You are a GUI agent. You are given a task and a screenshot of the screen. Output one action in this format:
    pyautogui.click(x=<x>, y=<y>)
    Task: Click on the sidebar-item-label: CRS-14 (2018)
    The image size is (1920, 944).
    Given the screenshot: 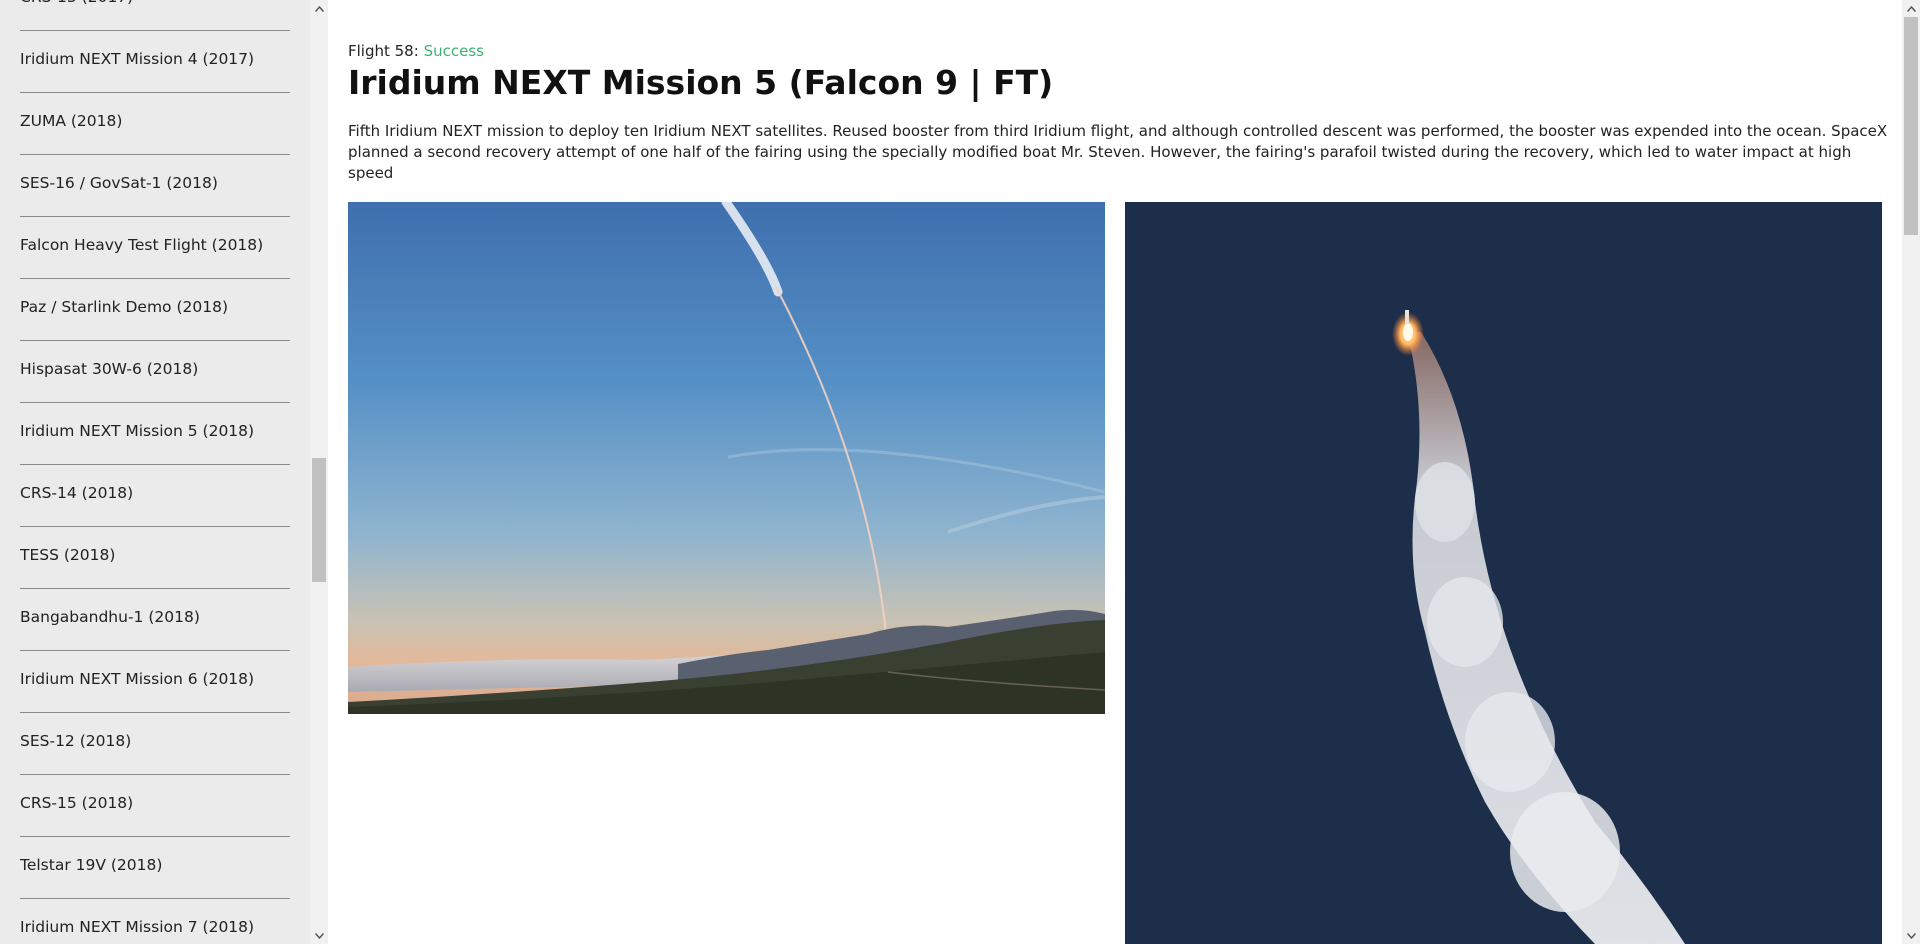 What is the action you would take?
    pyautogui.click(x=77, y=493)
    